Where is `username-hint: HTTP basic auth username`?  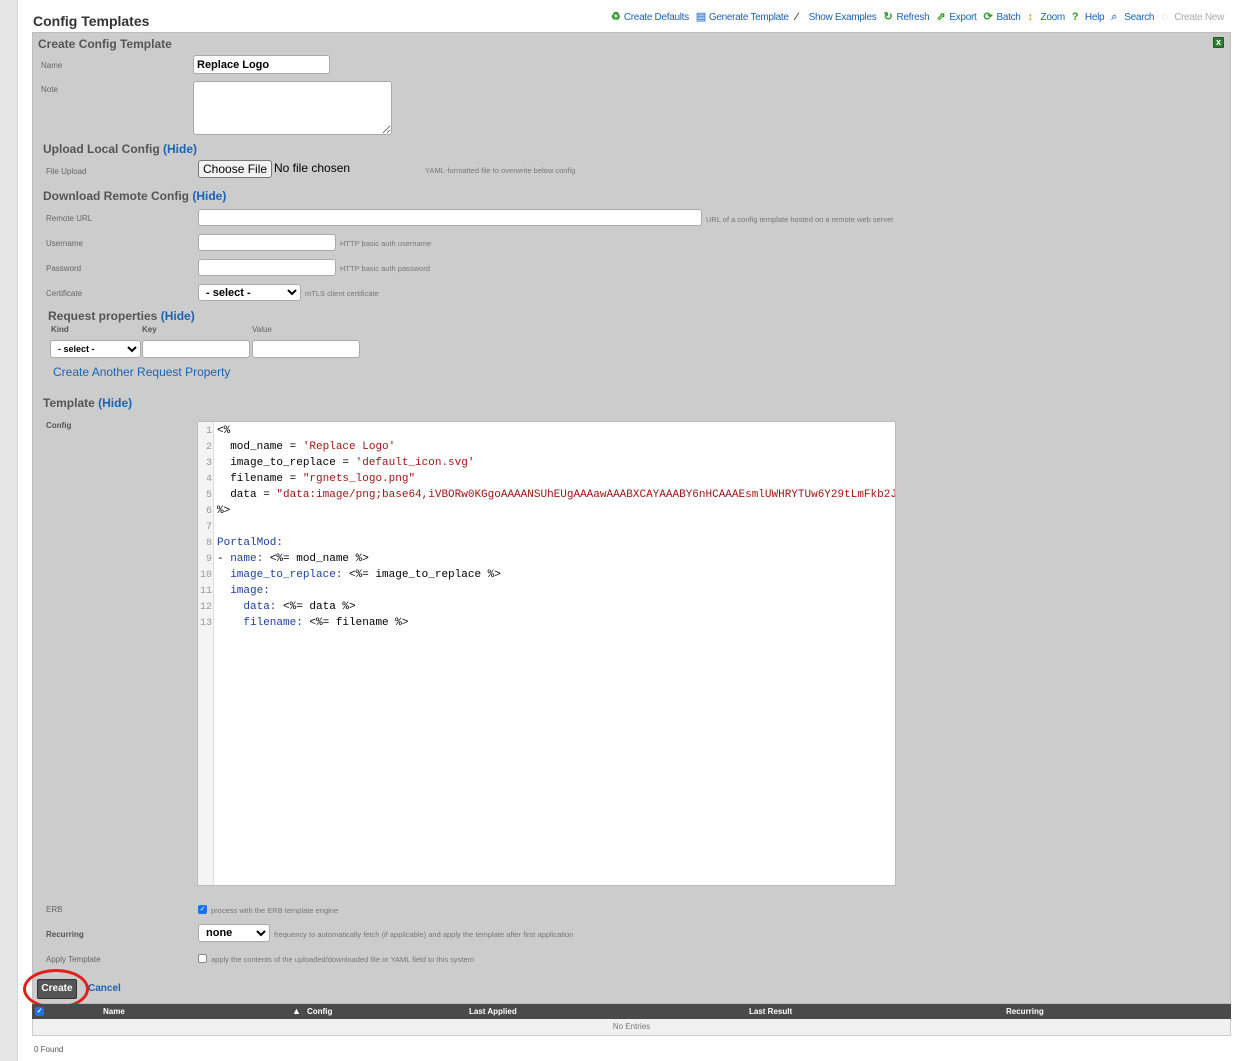
username-hint: HTTP basic auth username is located at coordinates (386, 243).